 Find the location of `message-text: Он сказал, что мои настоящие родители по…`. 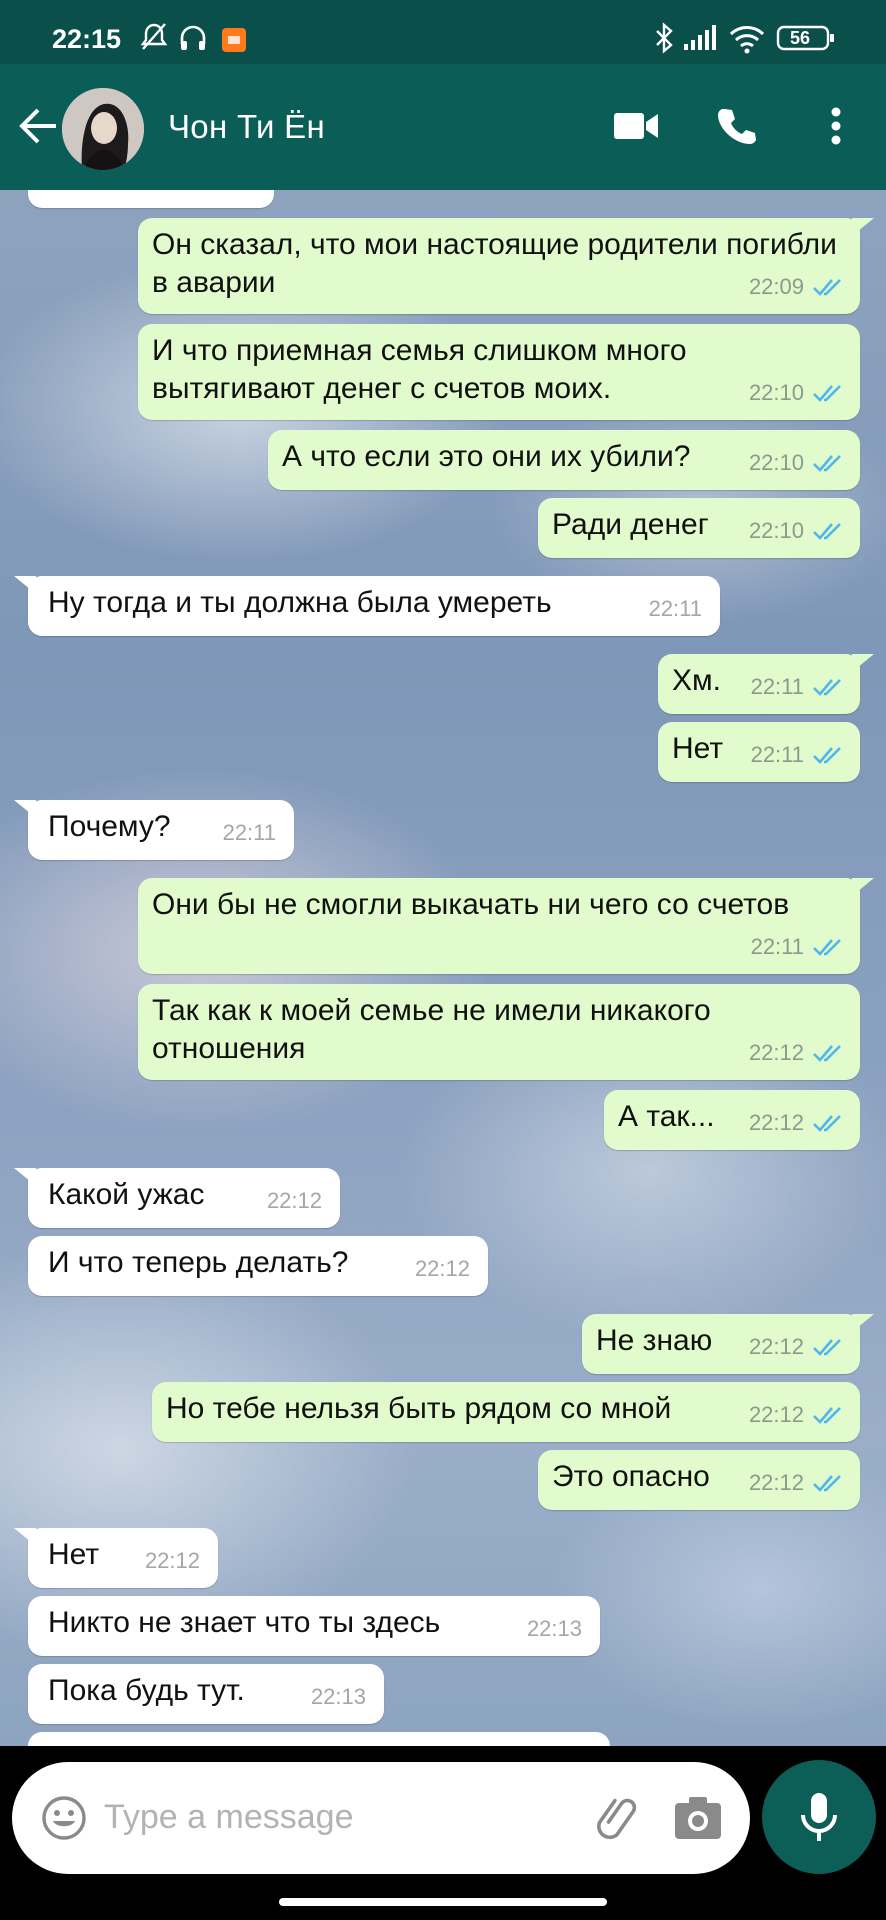

message-text: Он сказал, что мои настоящие родители по… is located at coordinates (494, 263).